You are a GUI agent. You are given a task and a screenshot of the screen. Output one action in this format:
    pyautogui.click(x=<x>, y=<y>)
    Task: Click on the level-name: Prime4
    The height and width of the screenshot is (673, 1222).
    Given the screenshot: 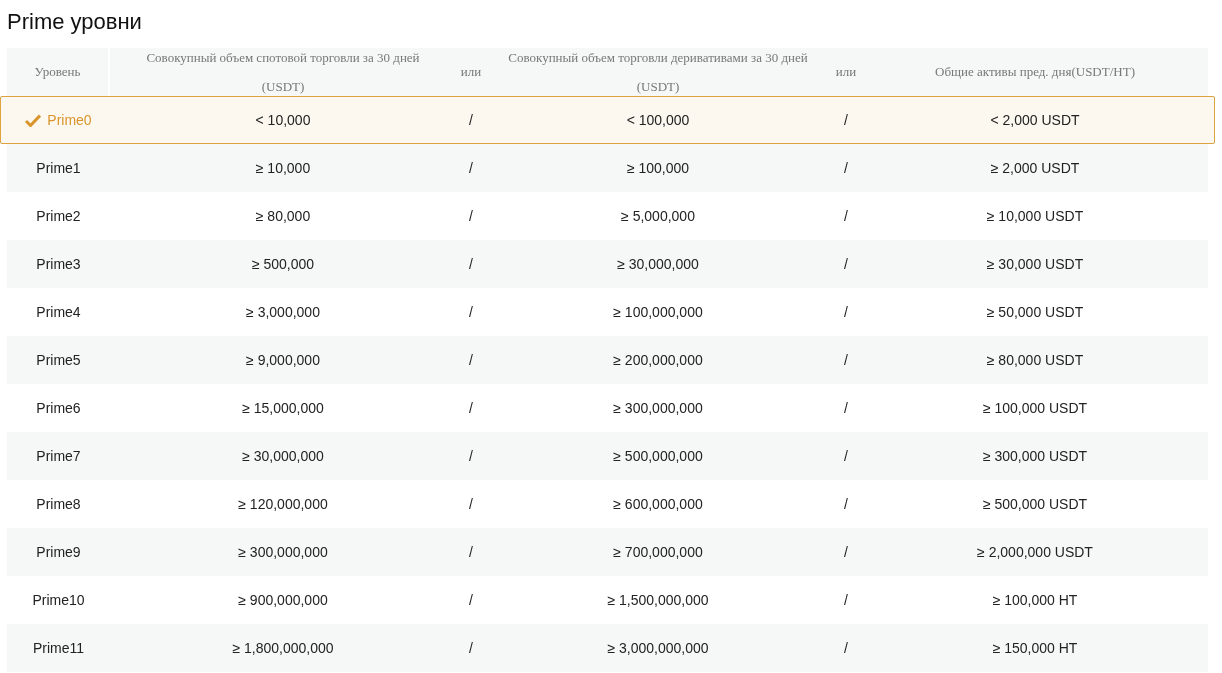 What is the action you would take?
    pyautogui.click(x=58, y=312)
    